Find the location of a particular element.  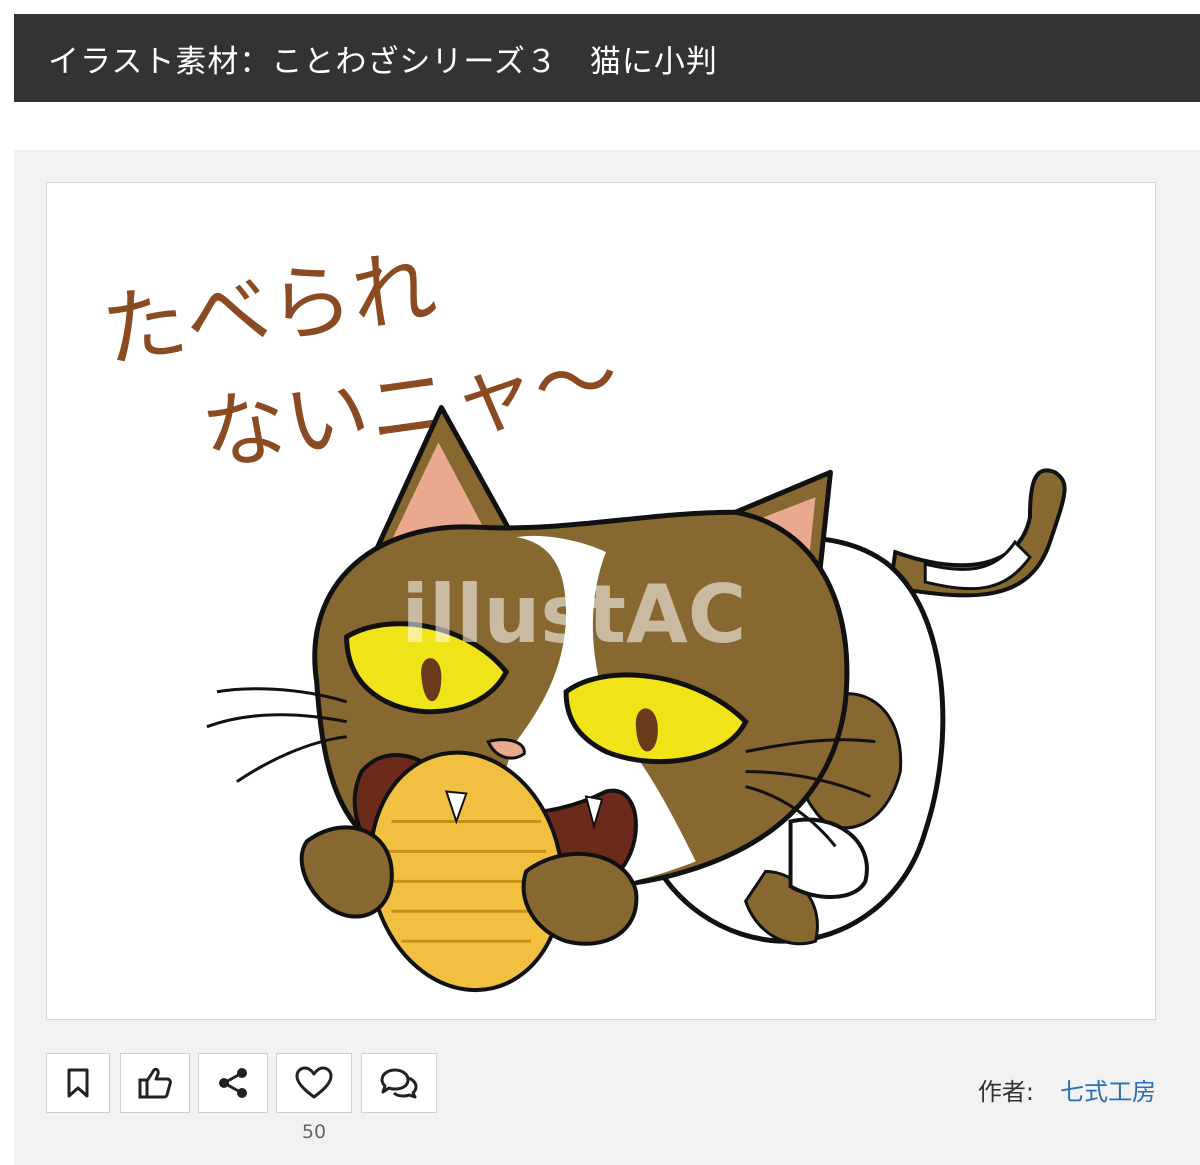

comment-icon is located at coordinates (399, 1083).